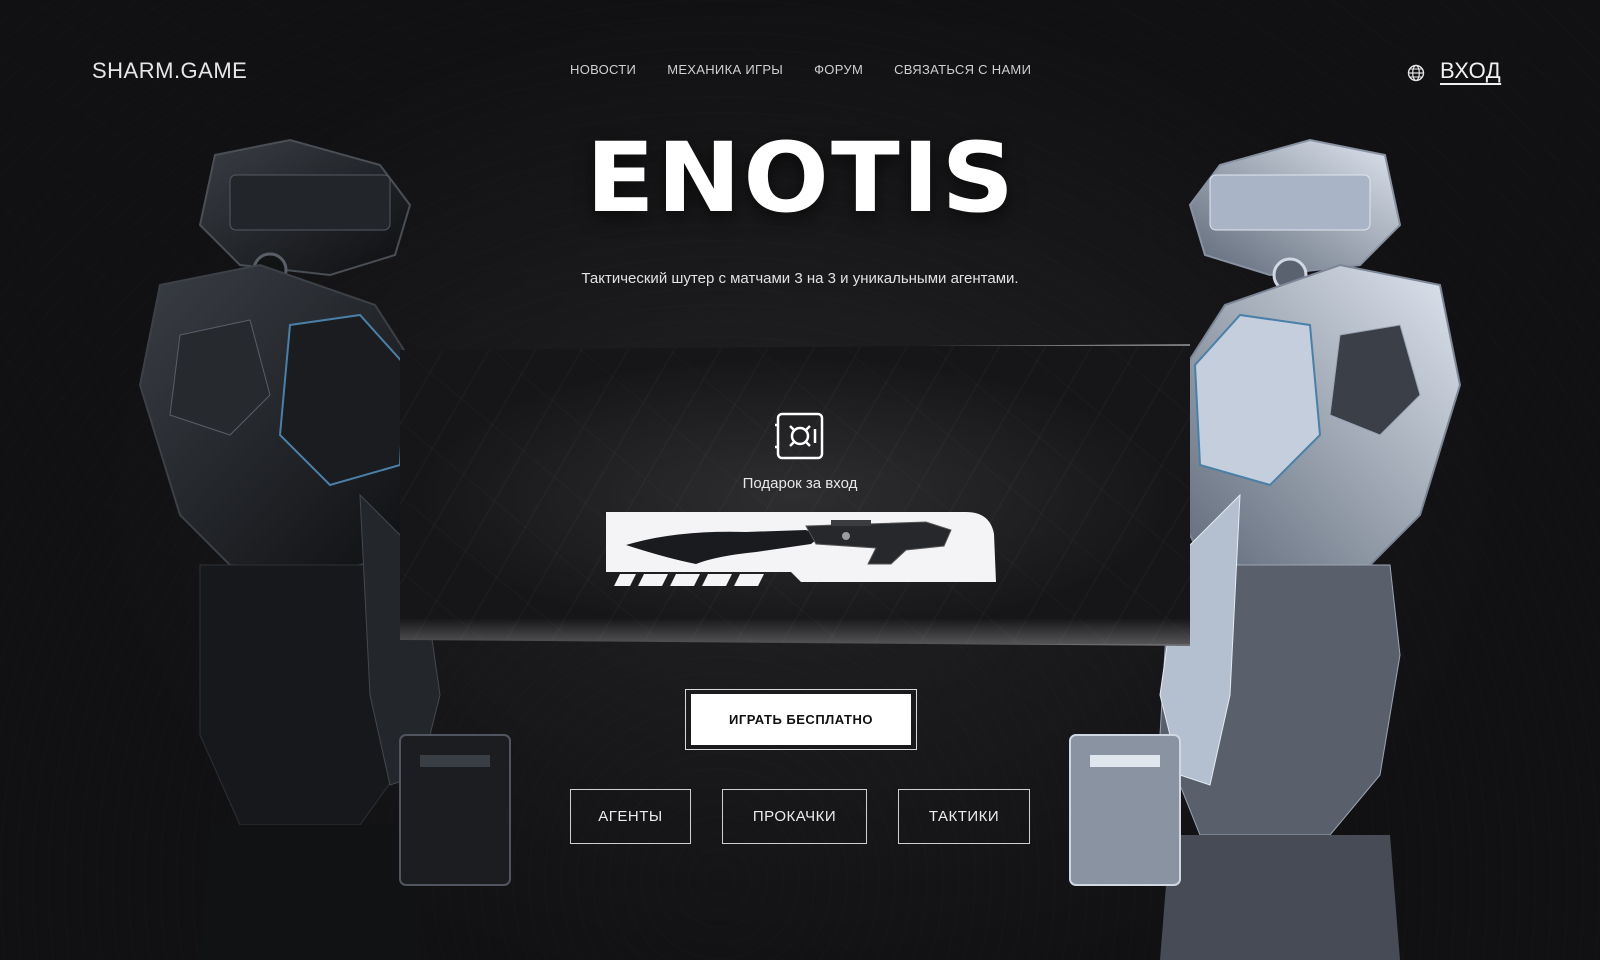  What do you see at coordinates (800, 483) in the screenshot?
I see `gift-label: Подарок за вход` at bounding box center [800, 483].